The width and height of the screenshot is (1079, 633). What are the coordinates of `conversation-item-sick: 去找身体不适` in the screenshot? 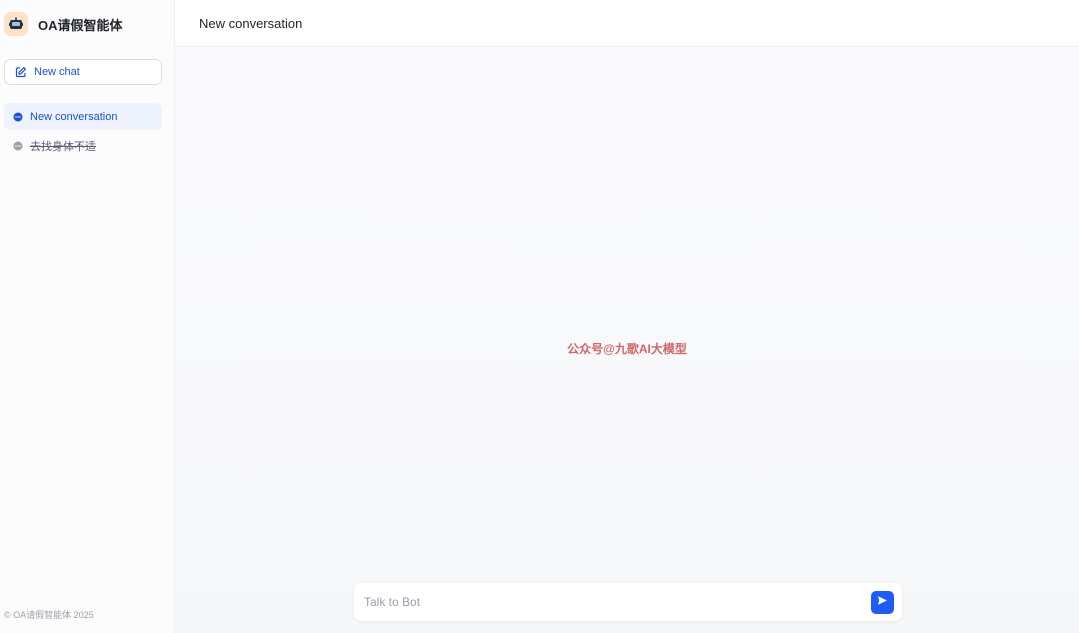 It's located at (83, 145).